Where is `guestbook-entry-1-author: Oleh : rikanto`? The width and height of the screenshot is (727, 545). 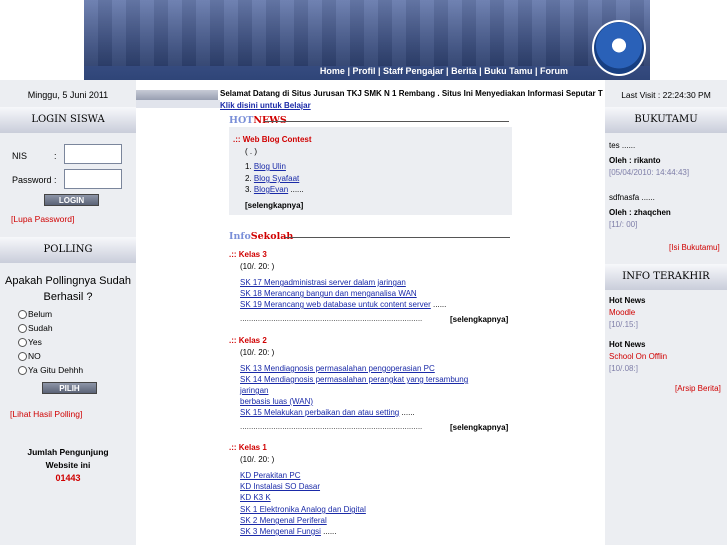
guestbook-entry-1-author: Oleh : rikanto is located at coordinates (635, 160).